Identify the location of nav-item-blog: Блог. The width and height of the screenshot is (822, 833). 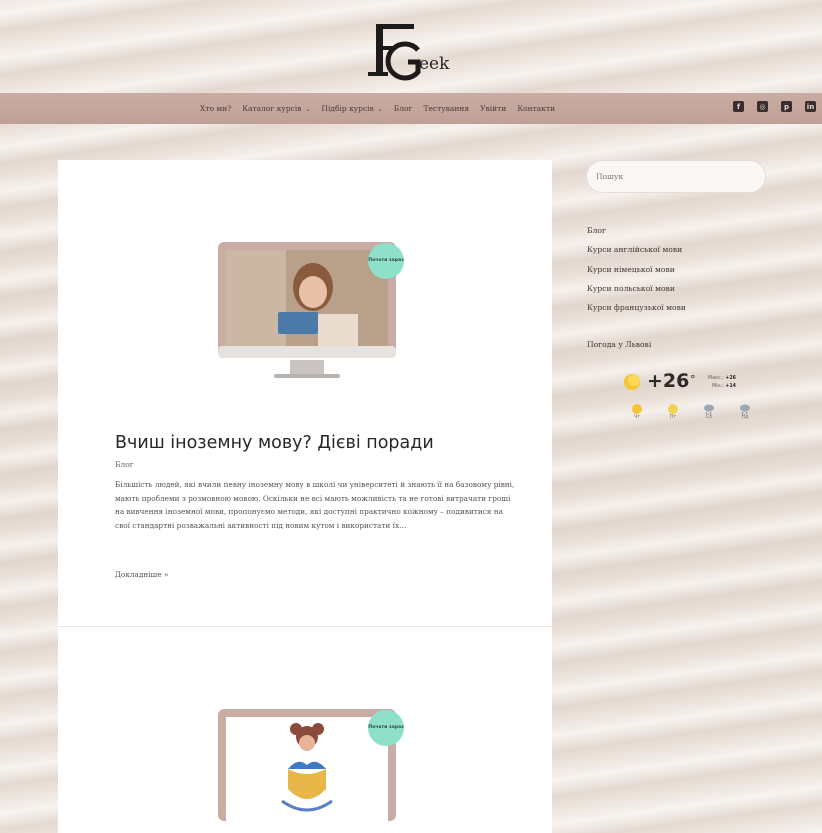
(403, 108).